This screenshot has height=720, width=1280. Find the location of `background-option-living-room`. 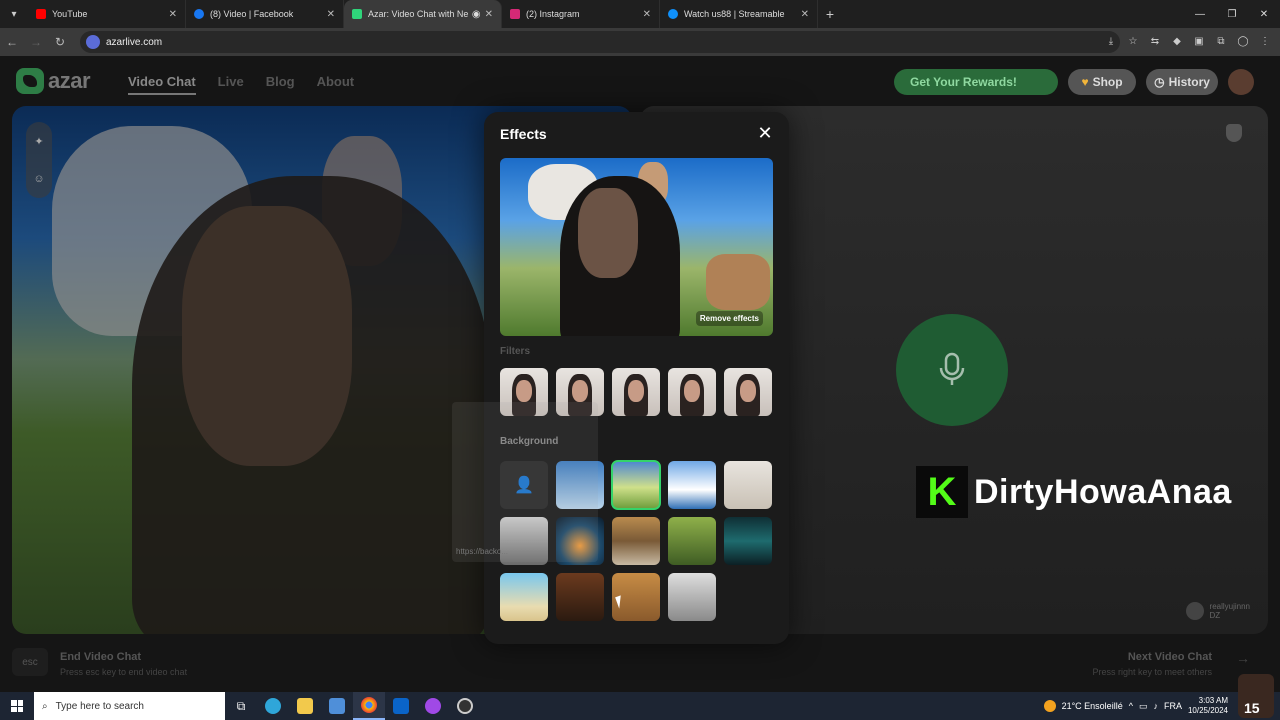

background-option-living-room is located at coordinates (748, 485).